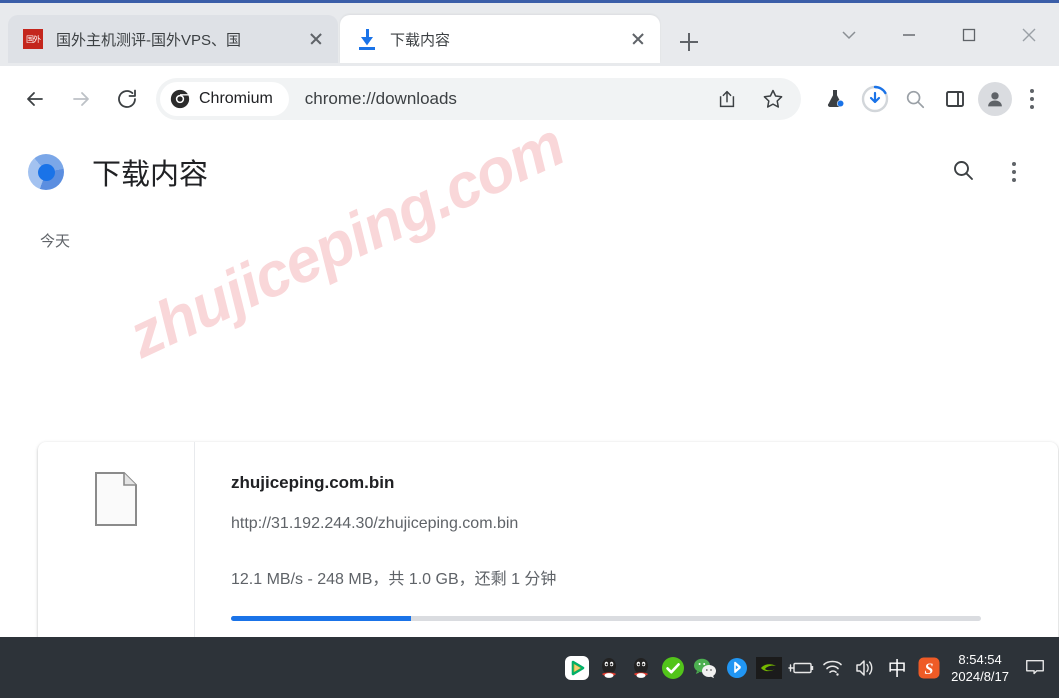 This screenshot has height=698, width=1059. What do you see at coordinates (150, 175) in the screenshot?
I see `page-title: 下载内容` at bounding box center [150, 175].